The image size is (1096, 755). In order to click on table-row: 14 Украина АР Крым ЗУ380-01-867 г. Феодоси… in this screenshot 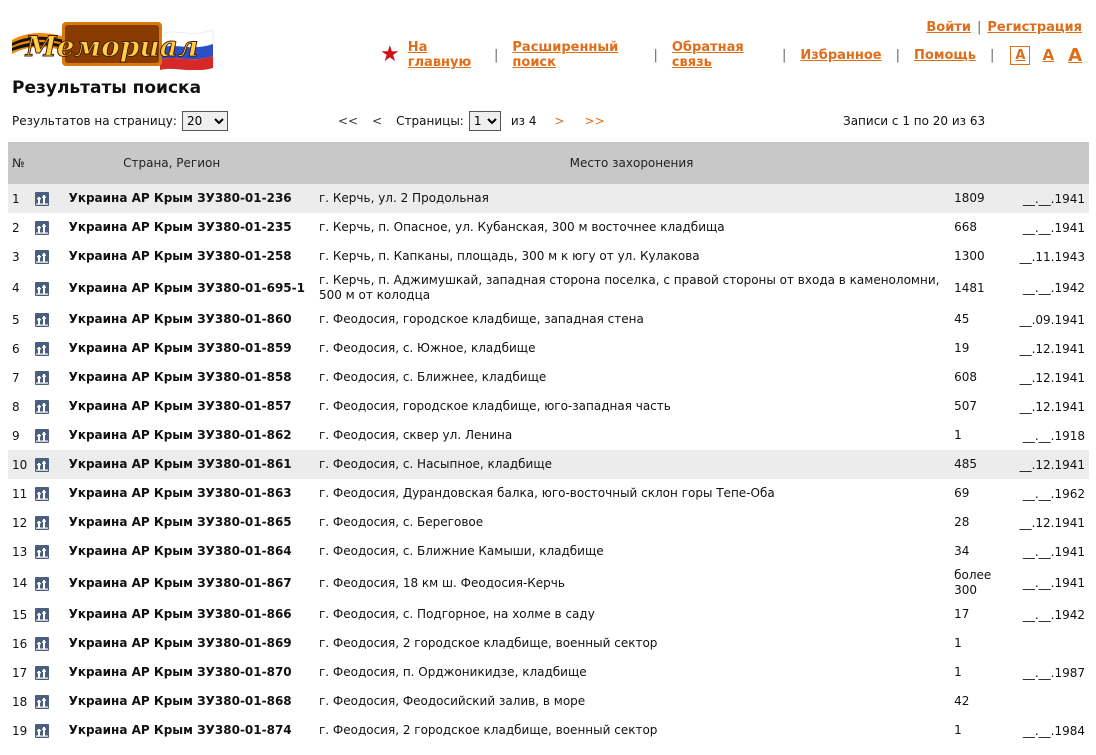, I will do `click(548, 583)`.